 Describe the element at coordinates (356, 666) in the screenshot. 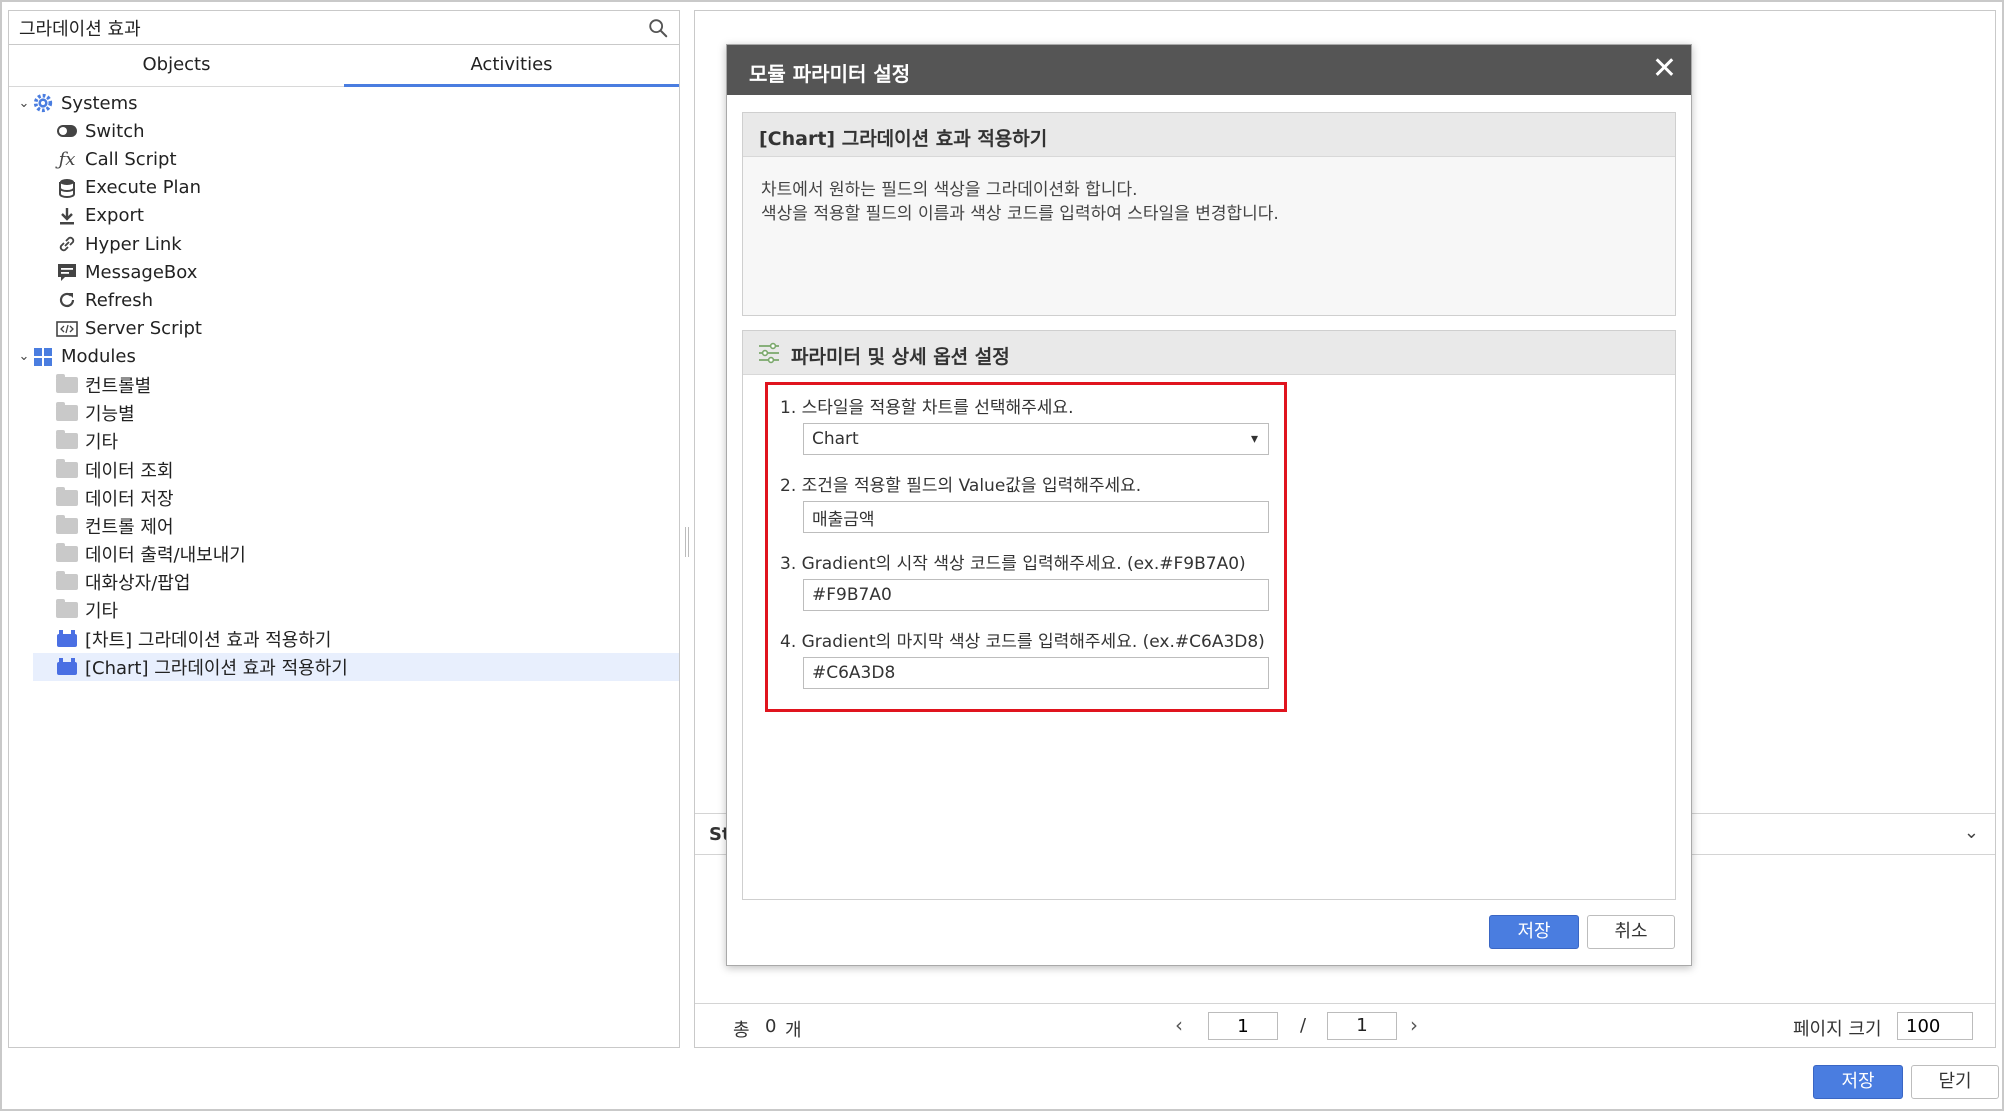

I see `tree-module-item-selected: [Chart] 그라데이션 효과 적용하기` at that location.